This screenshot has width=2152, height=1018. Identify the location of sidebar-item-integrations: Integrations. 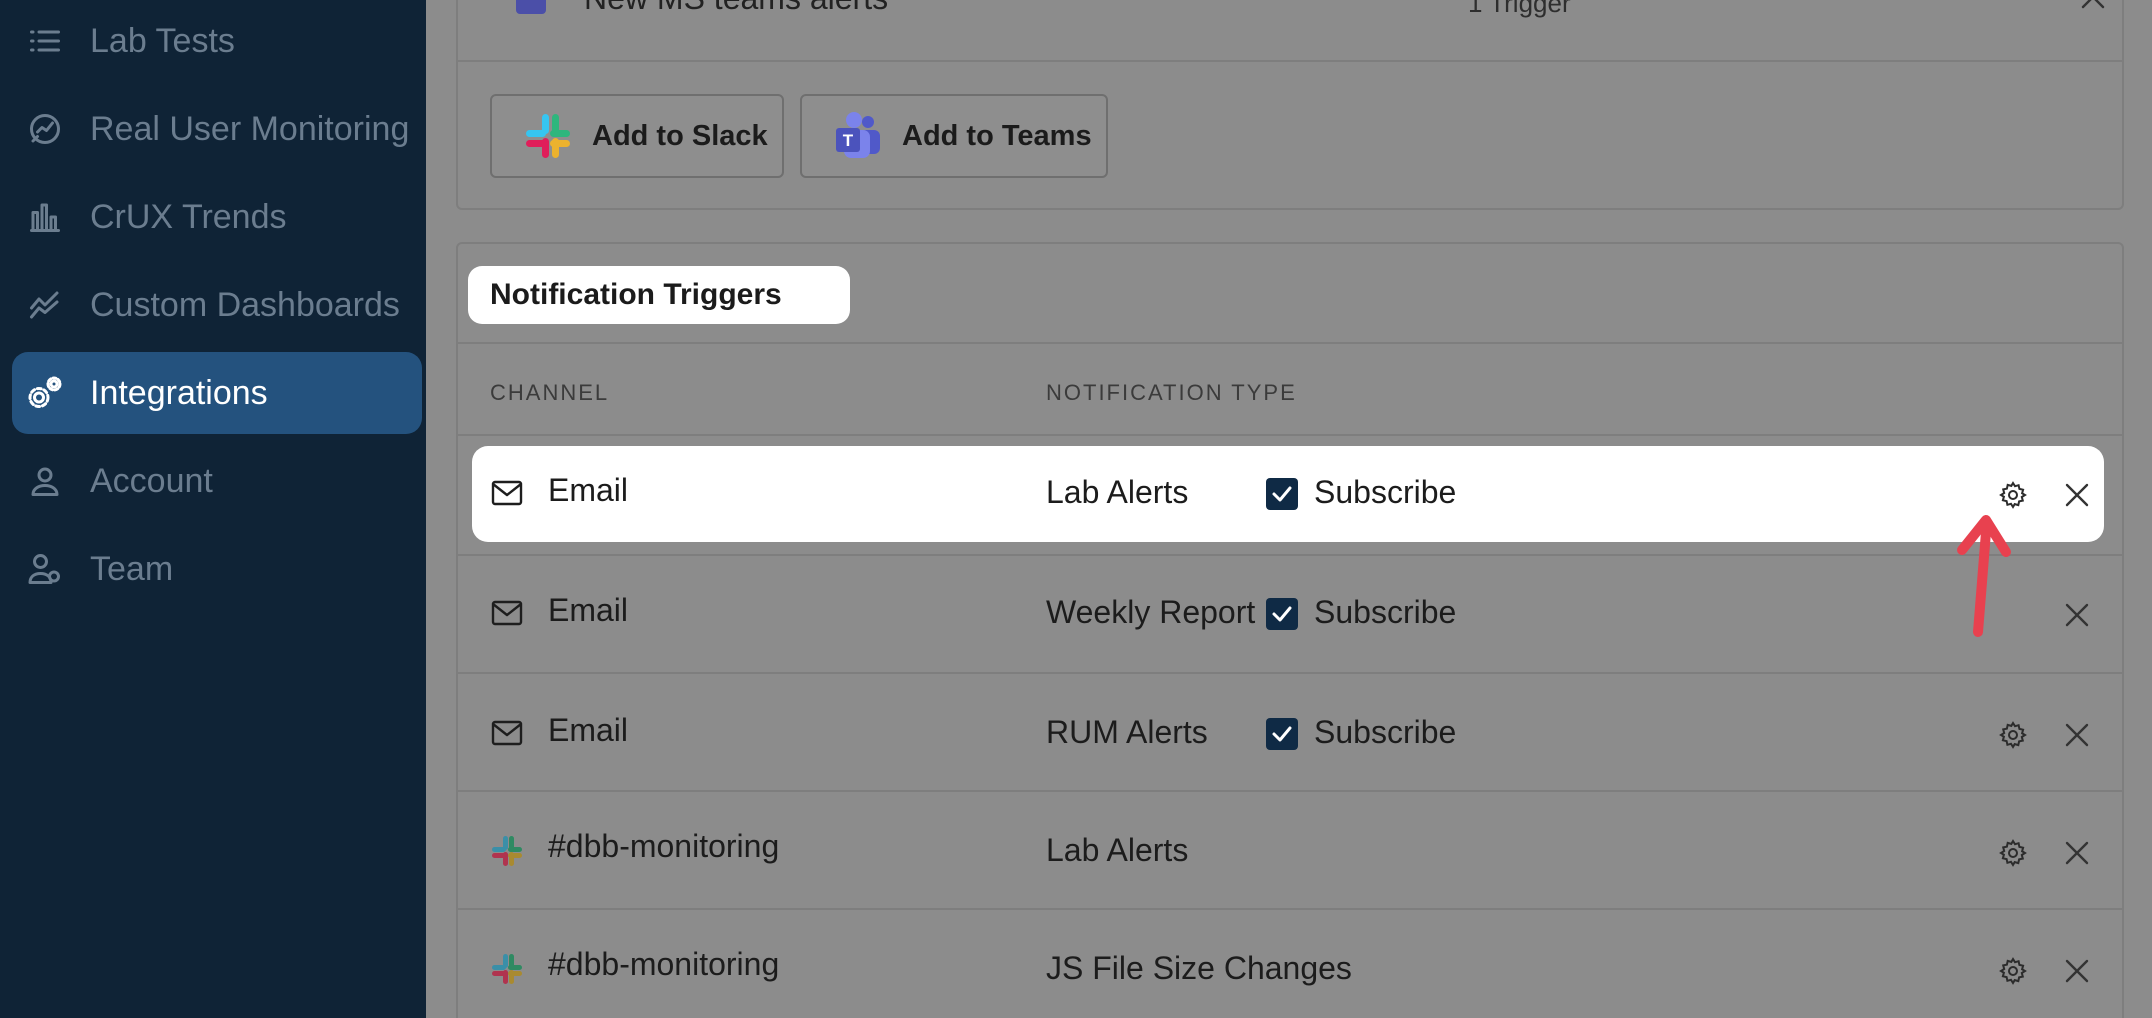
(217, 393).